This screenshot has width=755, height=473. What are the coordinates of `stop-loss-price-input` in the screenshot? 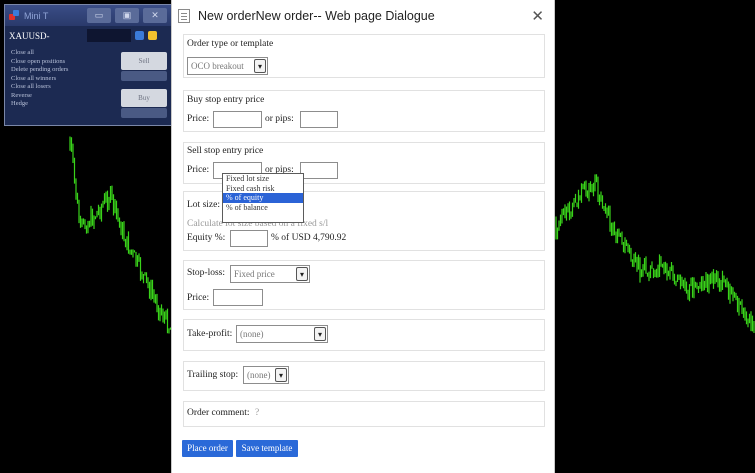 It's located at (238, 297).